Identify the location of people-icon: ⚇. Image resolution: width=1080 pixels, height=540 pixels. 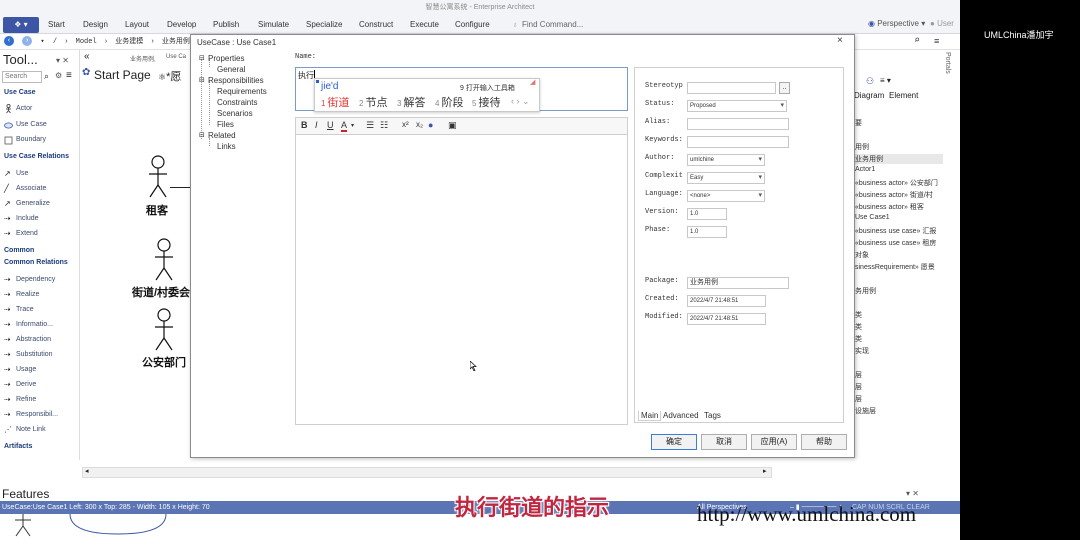
(870, 81).